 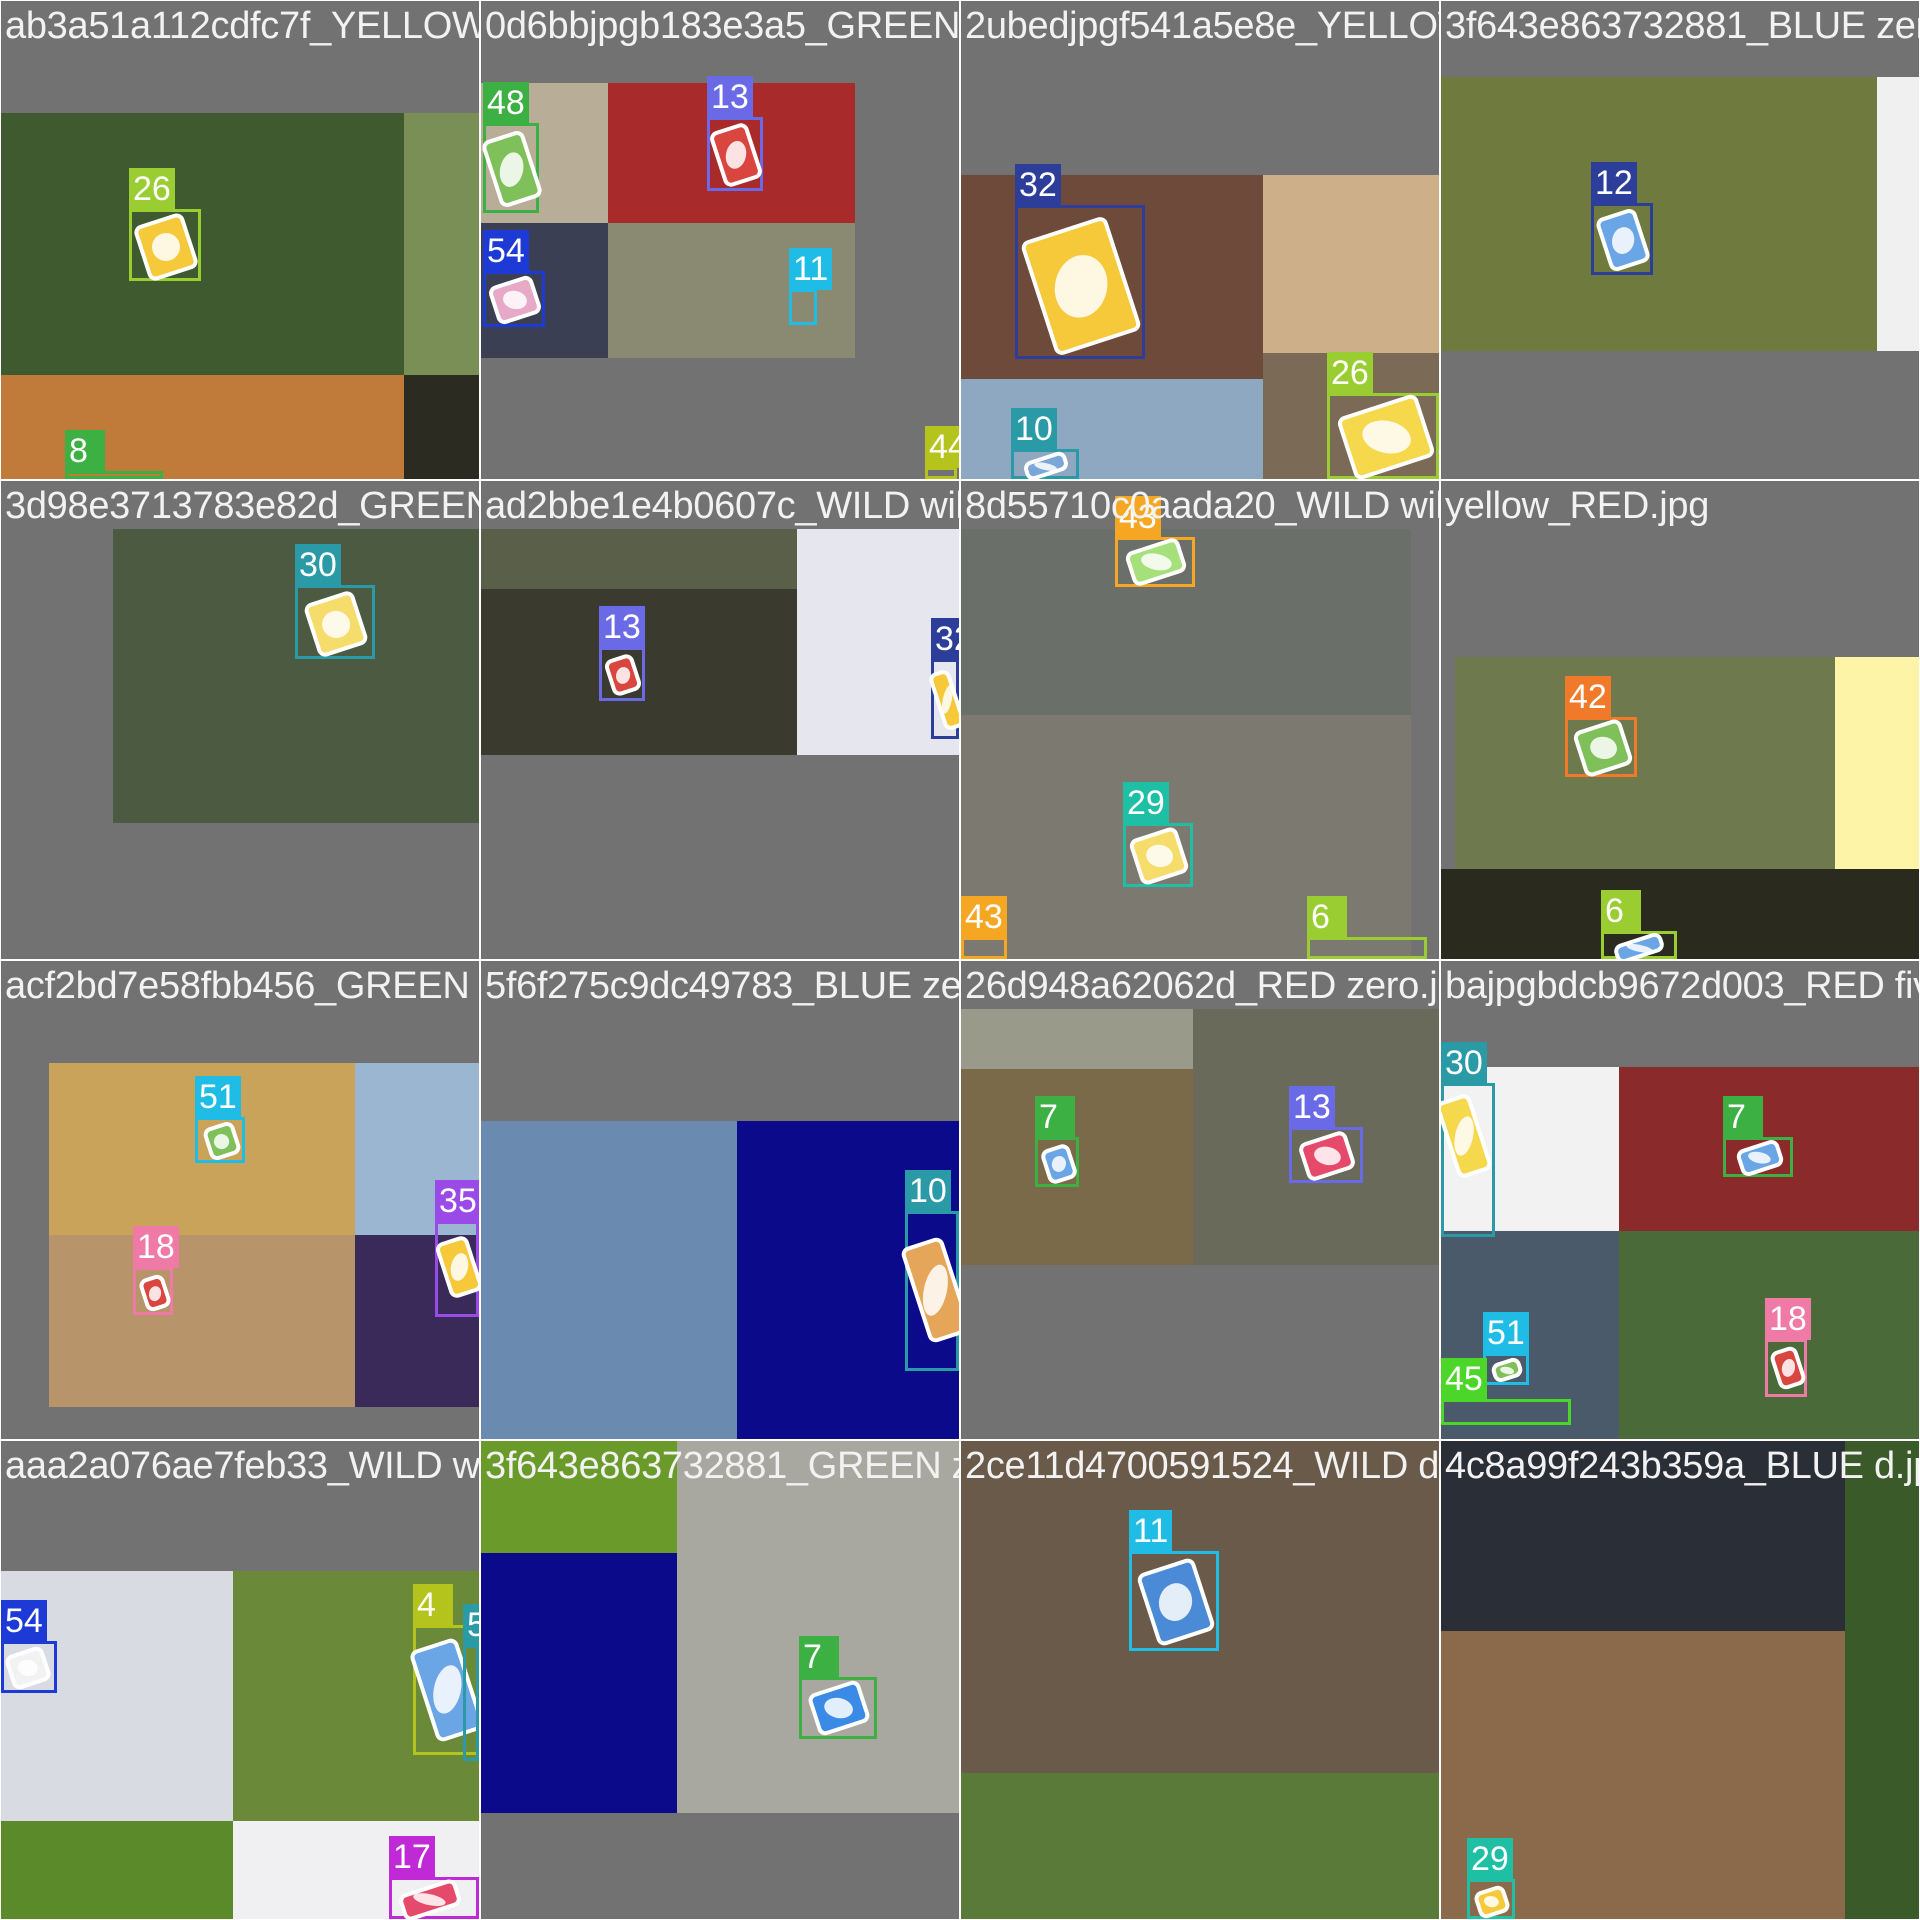 I want to click on tile: 43 29 43 6 8d55710c0aada20_WILD wild.jpg, so click(x=1200, y=720).